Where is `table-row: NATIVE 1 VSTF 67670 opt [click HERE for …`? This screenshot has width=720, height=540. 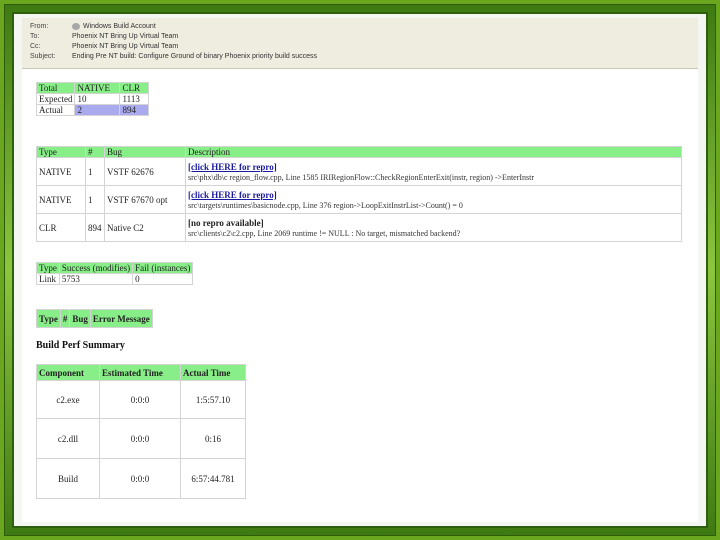
table-row: NATIVE 1 VSTF 67670 opt [click HERE for … is located at coordinates (359, 199).